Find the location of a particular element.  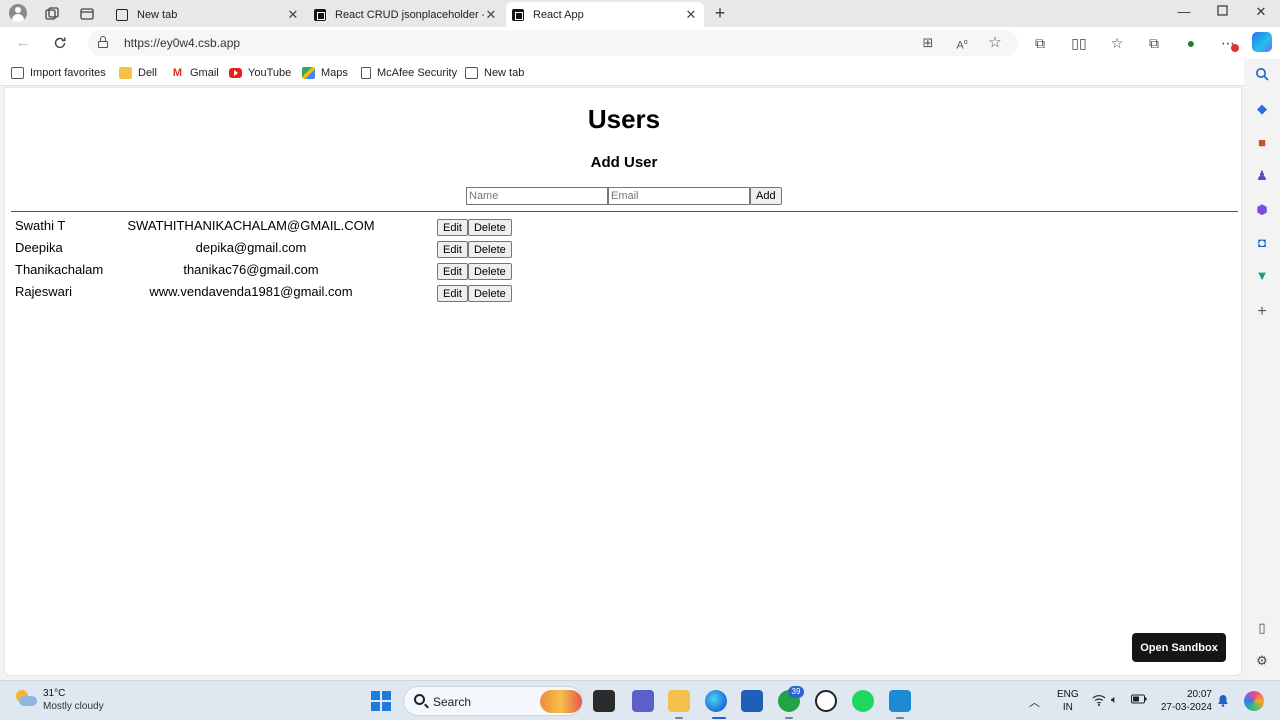

favorite-gmail: M Gmail is located at coordinates (195, 72).